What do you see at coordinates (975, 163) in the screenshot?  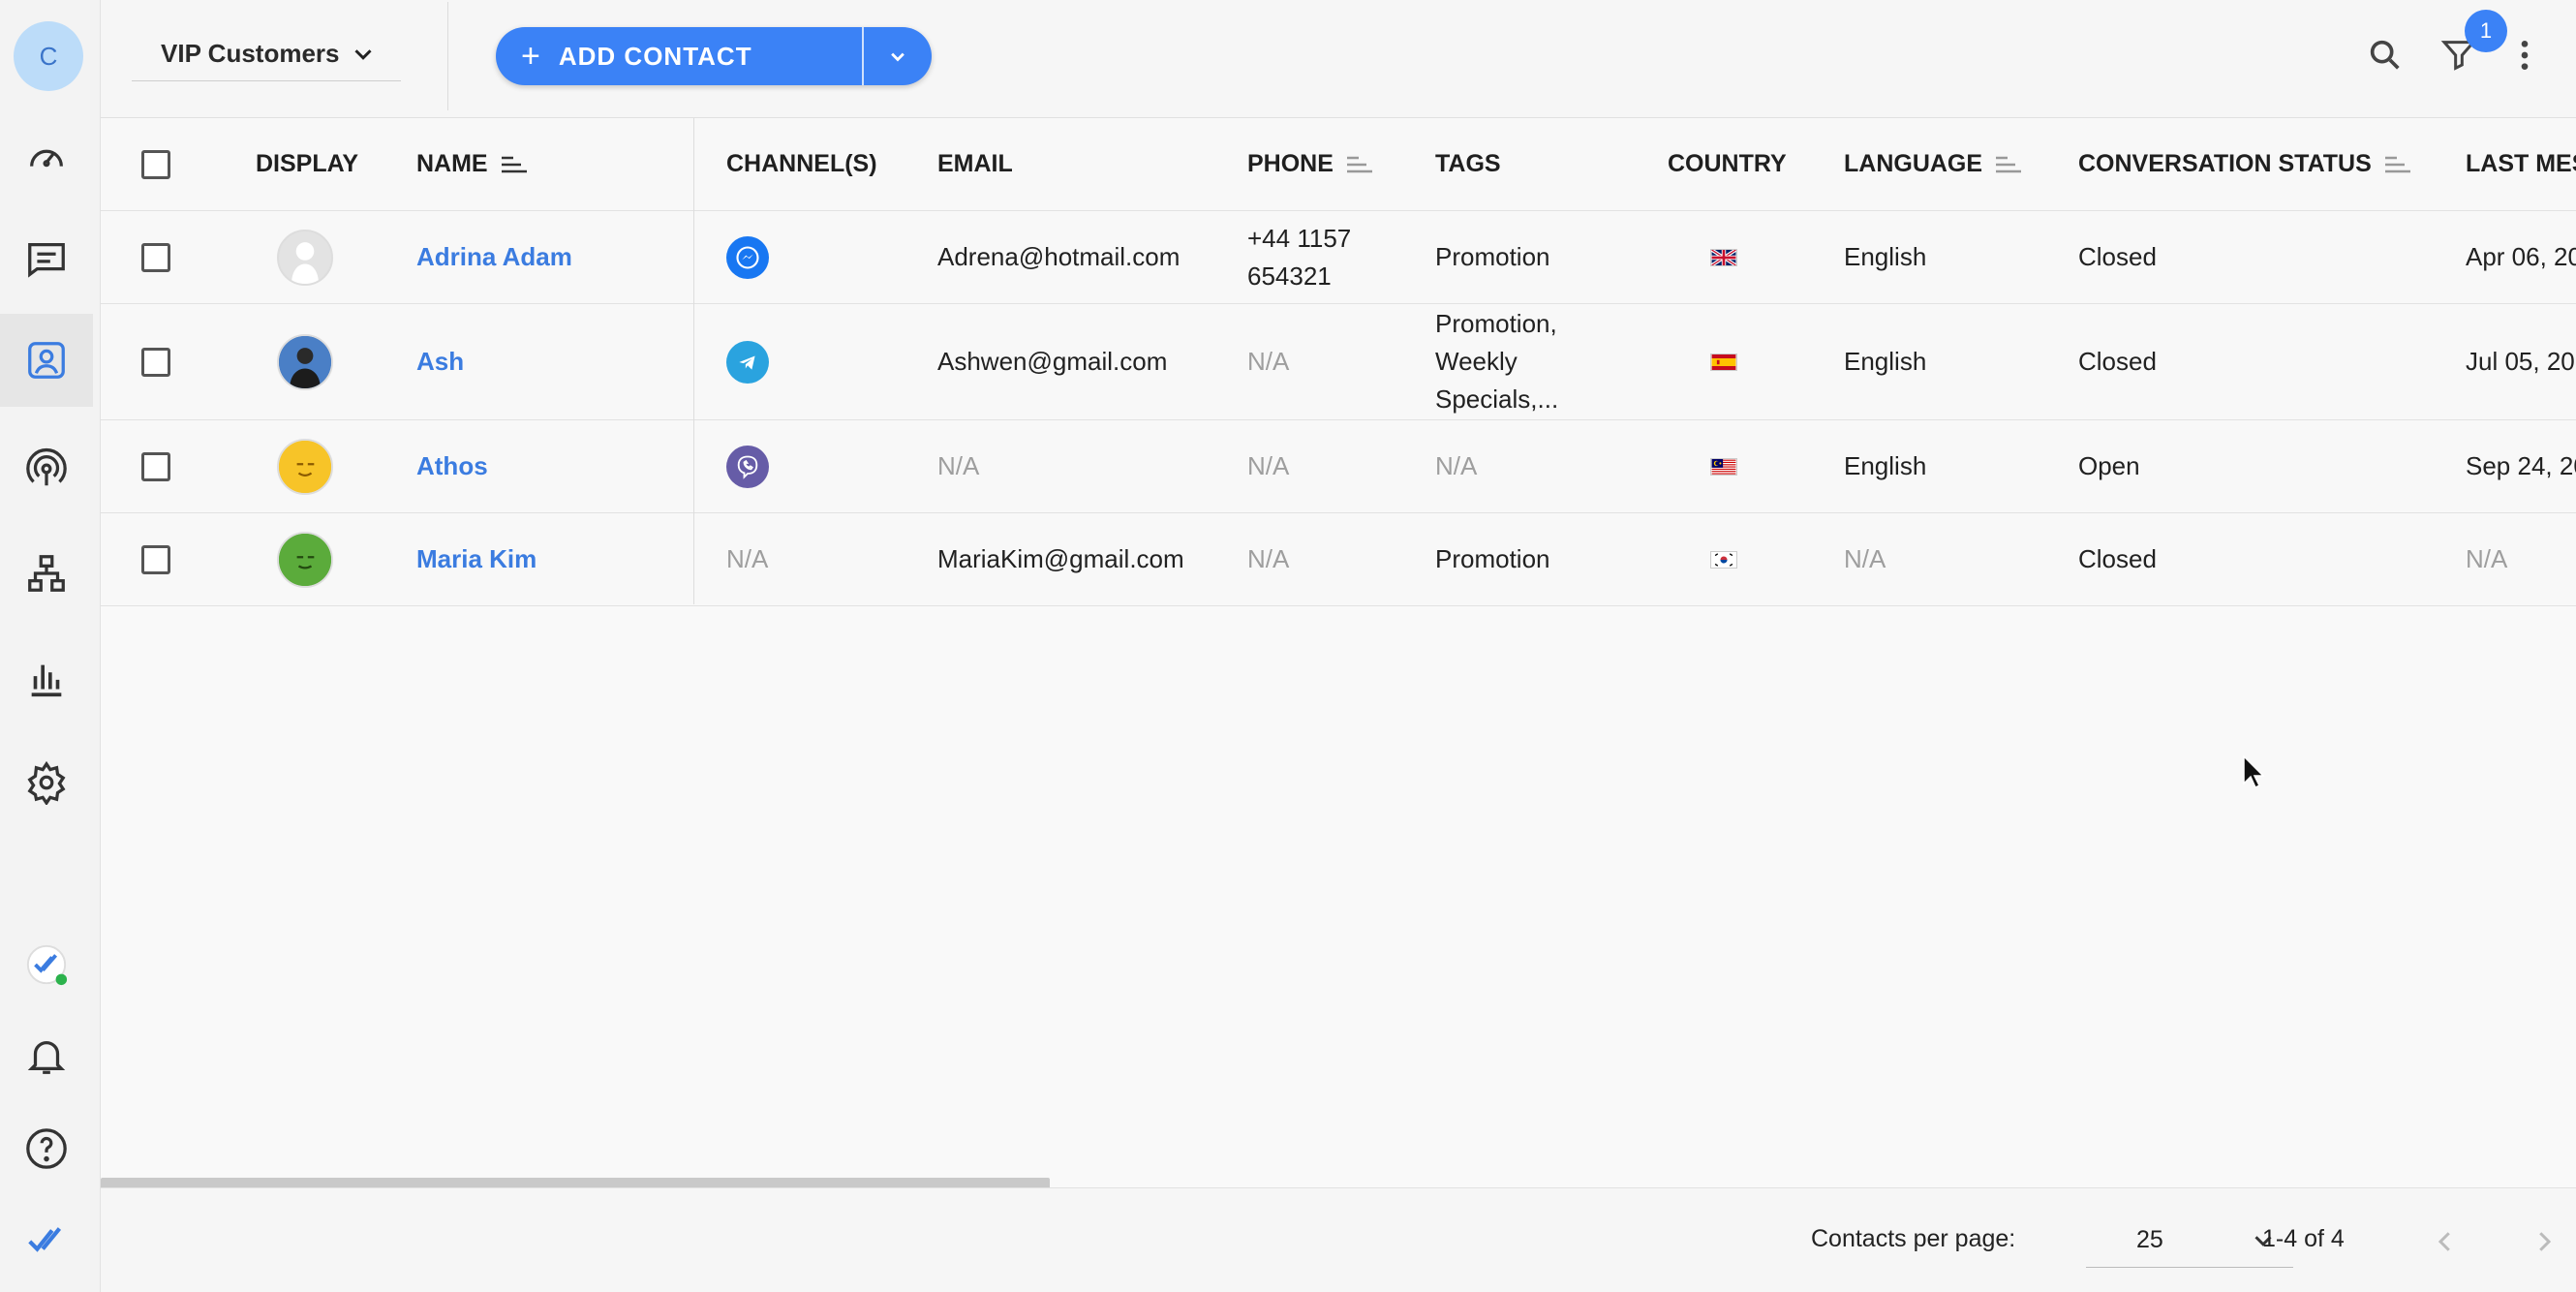 I see `header-email: EMAIL` at bounding box center [975, 163].